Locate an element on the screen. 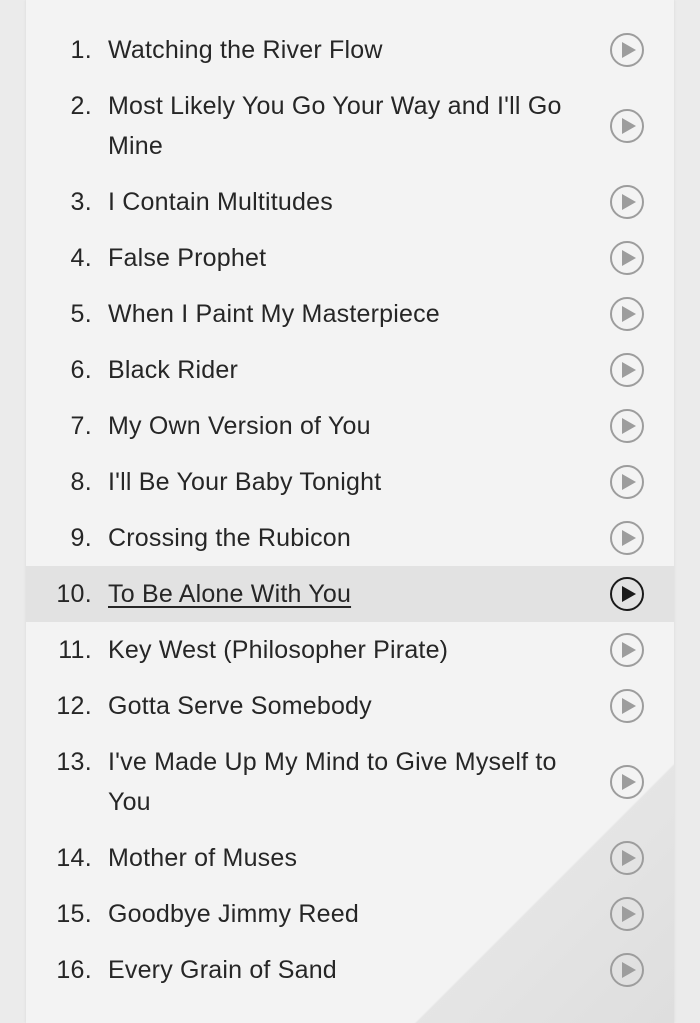 Image resolution: width=700 pixels, height=1023 pixels. track-number: 15. is located at coordinates (74, 914).